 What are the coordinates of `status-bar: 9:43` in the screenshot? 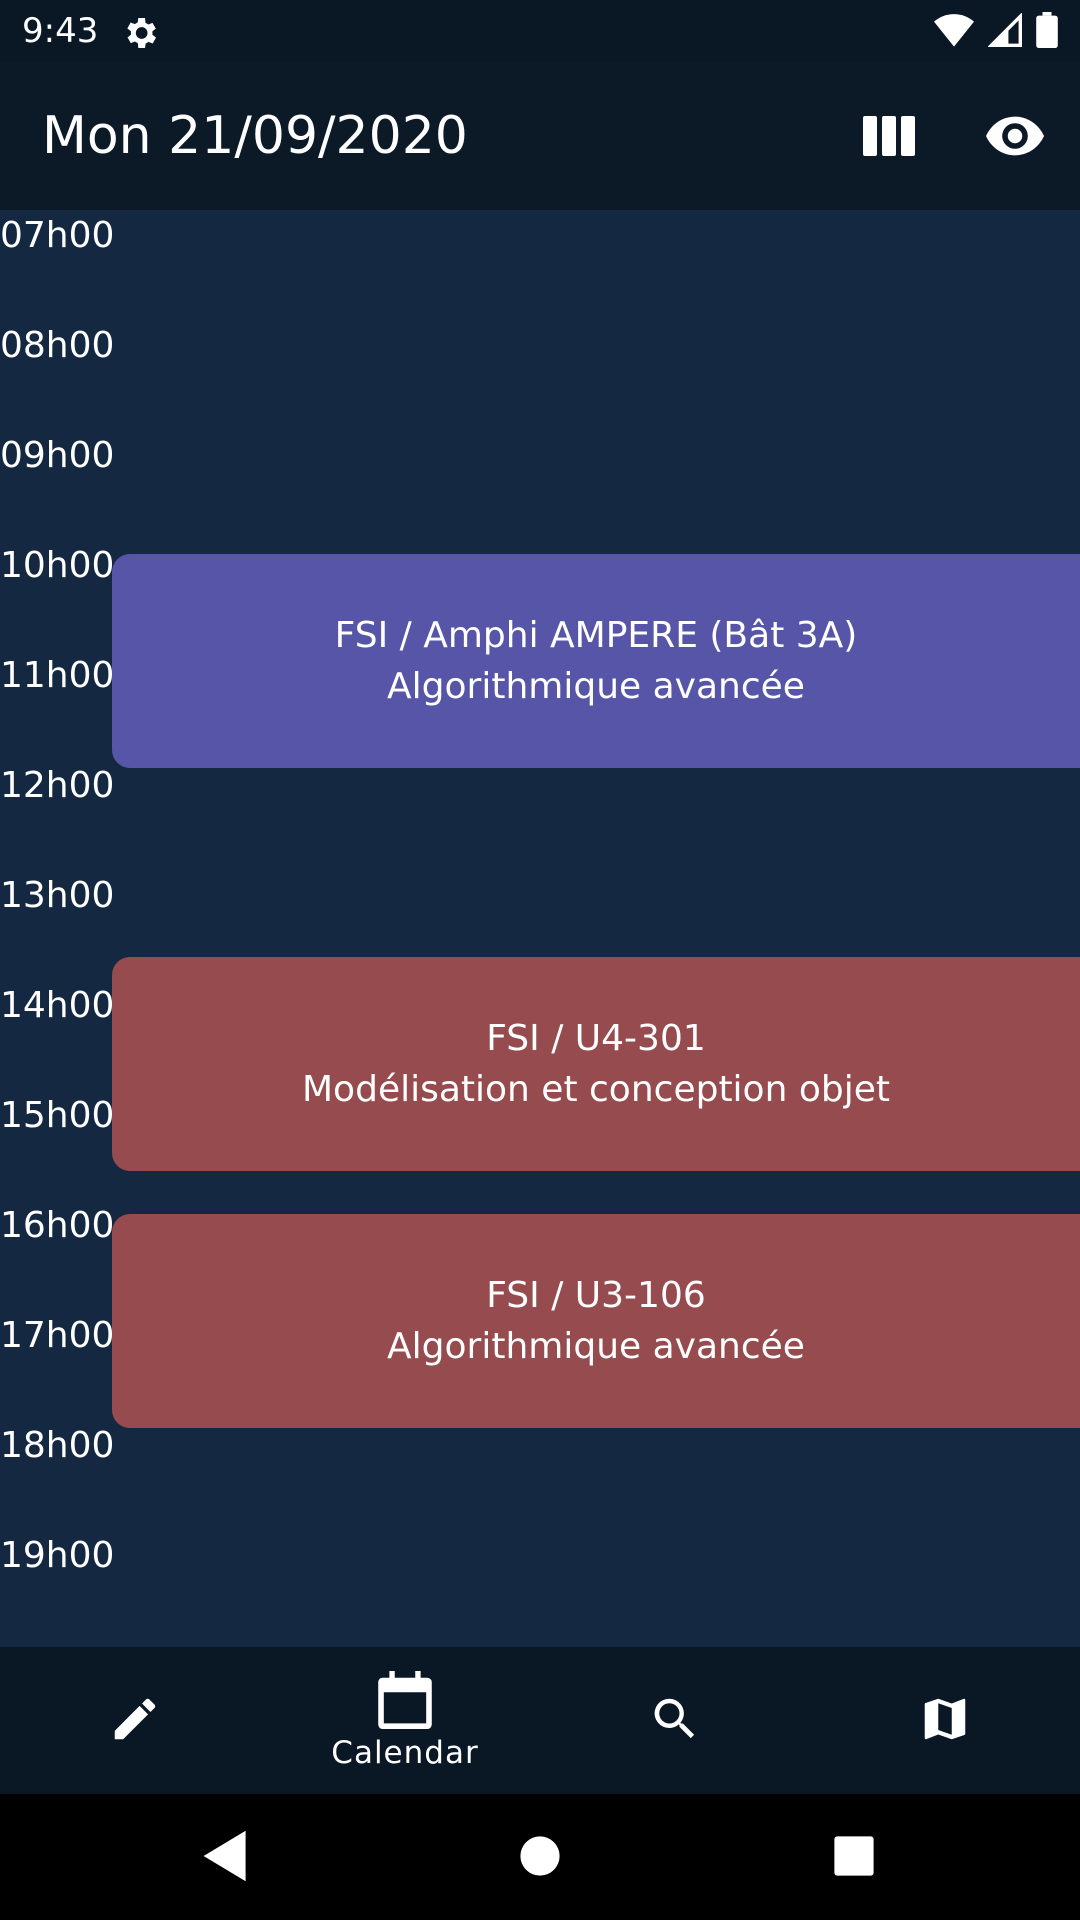 It's located at (540, 31).